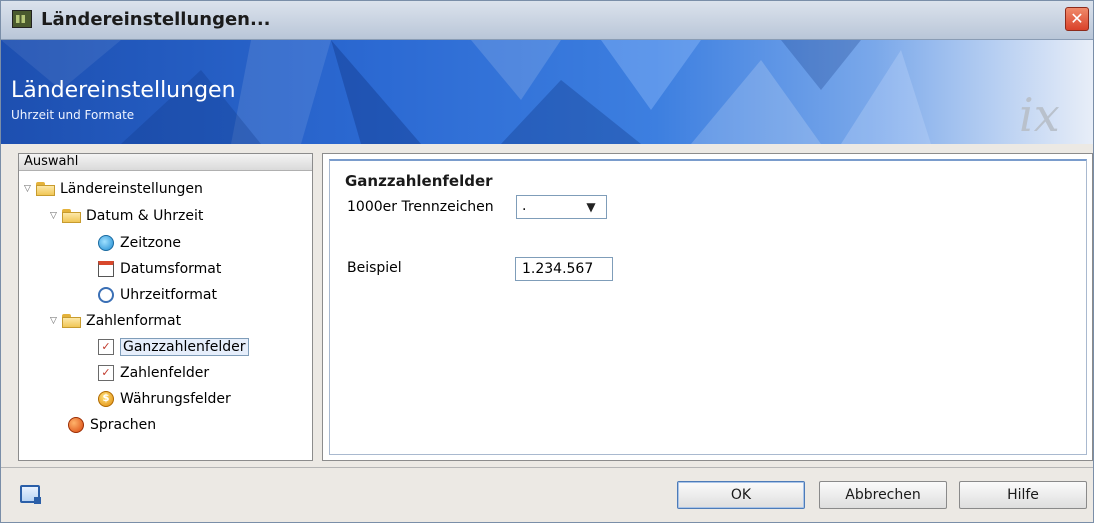 The width and height of the screenshot is (1094, 523). What do you see at coordinates (150, 243) in the screenshot?
I see `tree-item-label: Zeitzone` at bounding box center [150, 243].